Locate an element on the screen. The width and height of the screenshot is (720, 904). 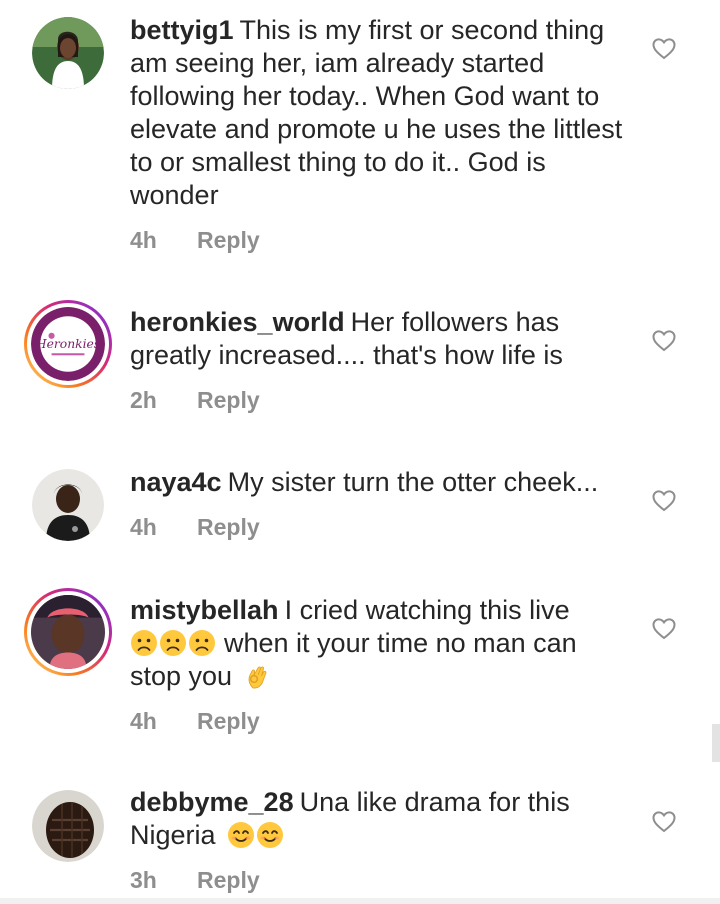
scrollbar-thumb is located at coordinates (716, 743).